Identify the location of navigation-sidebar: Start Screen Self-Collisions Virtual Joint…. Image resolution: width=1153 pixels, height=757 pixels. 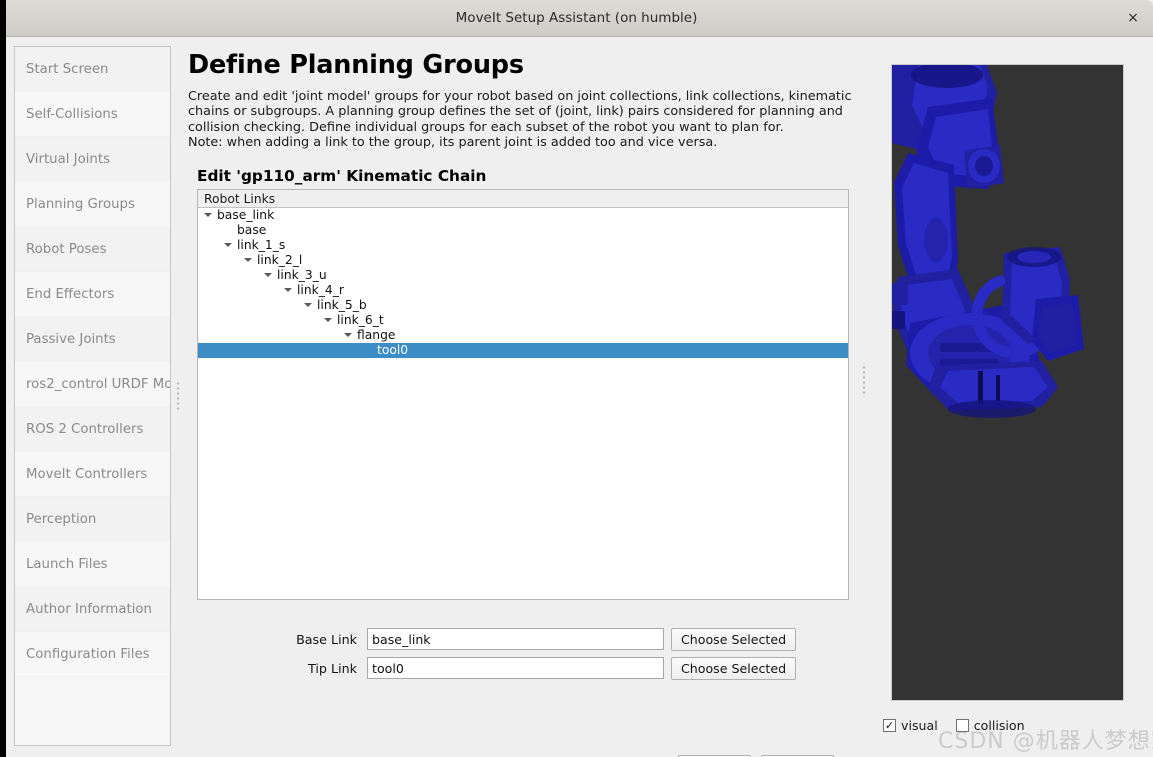
(92, 396).